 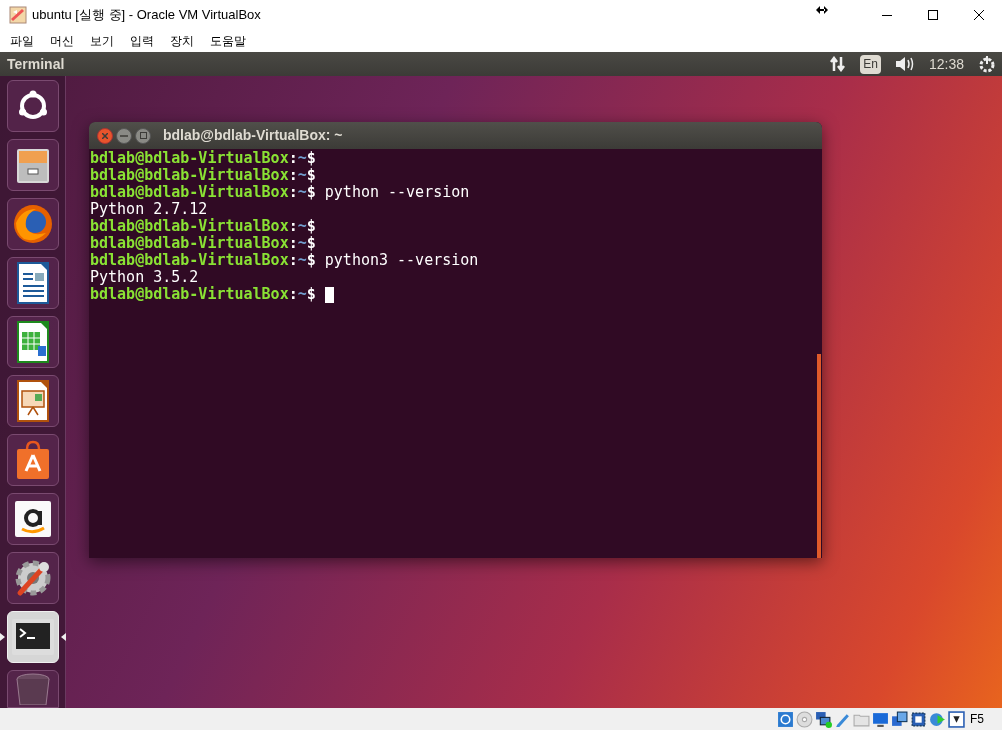 I want to click on terminal-line: bdlab@bdlab-VirtualBox:~$ python3 --version, so click(x=284, y=260).